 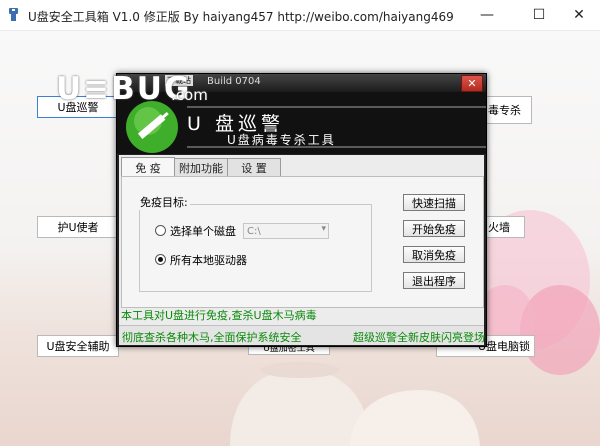 What do you see at coordinates (13, 14) in the screenshot?
I see `app-icon` at bounding box center [13, 14].